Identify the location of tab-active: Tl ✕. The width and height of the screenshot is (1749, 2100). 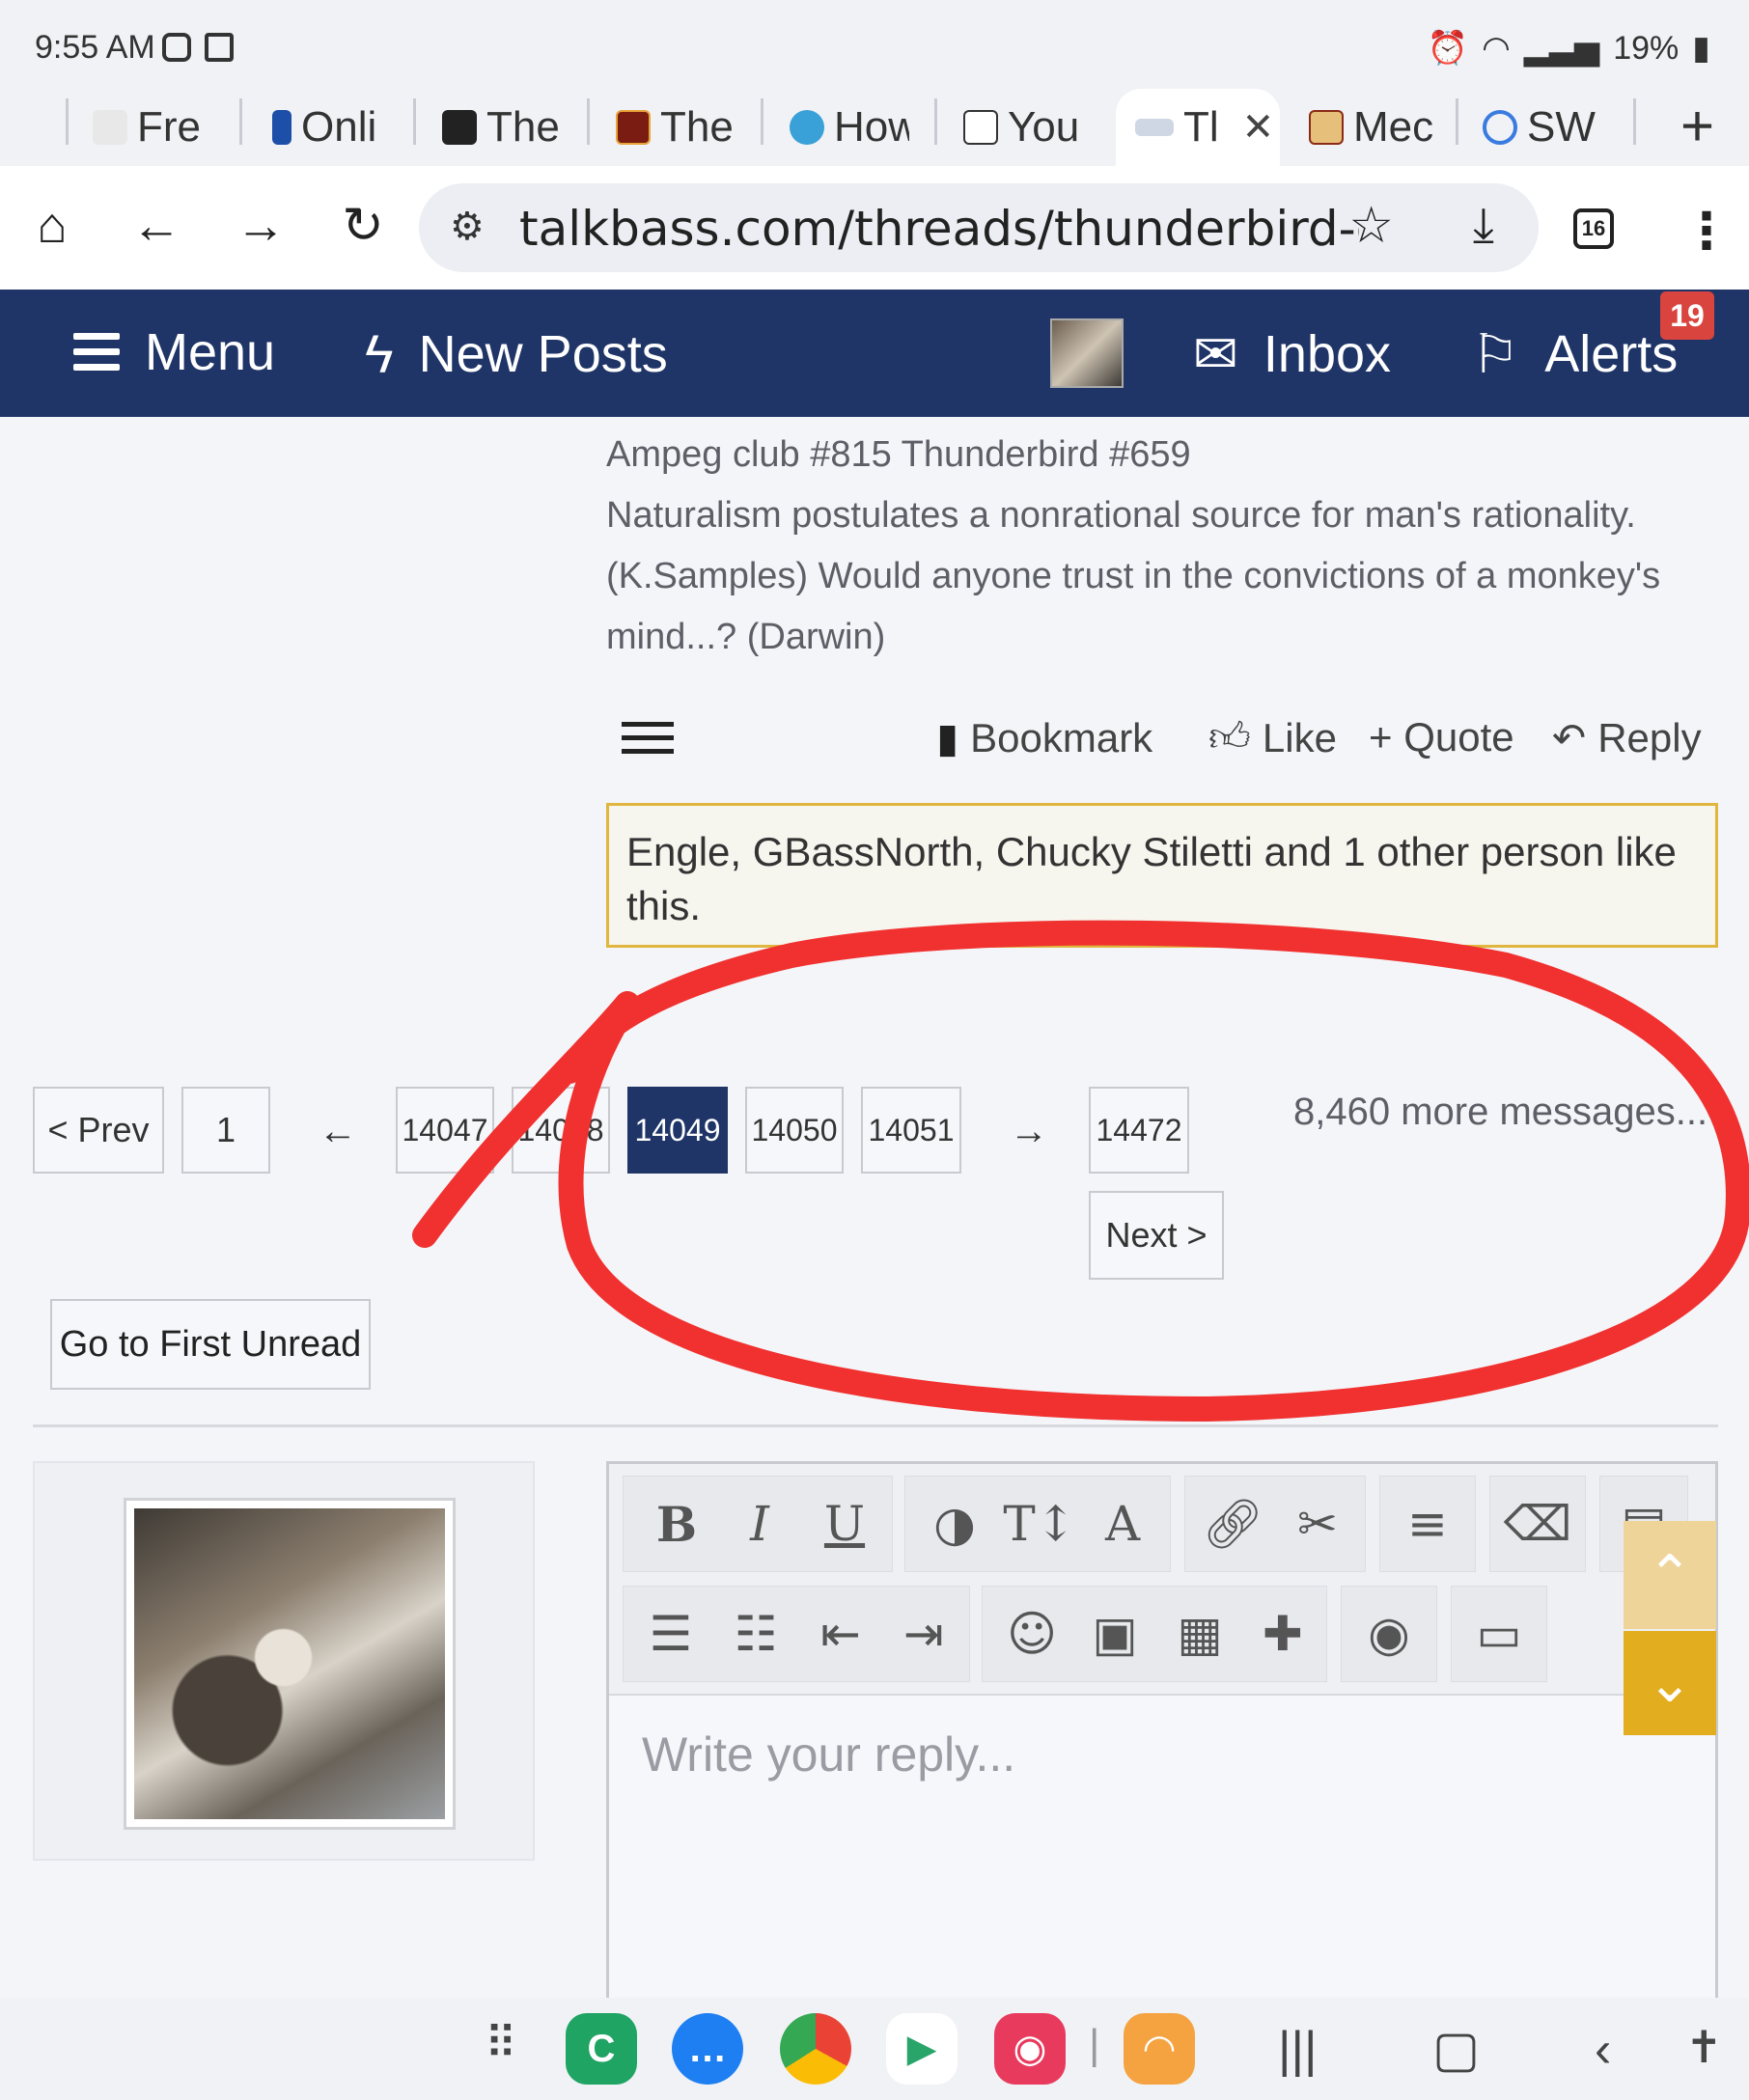
(1198, 127).